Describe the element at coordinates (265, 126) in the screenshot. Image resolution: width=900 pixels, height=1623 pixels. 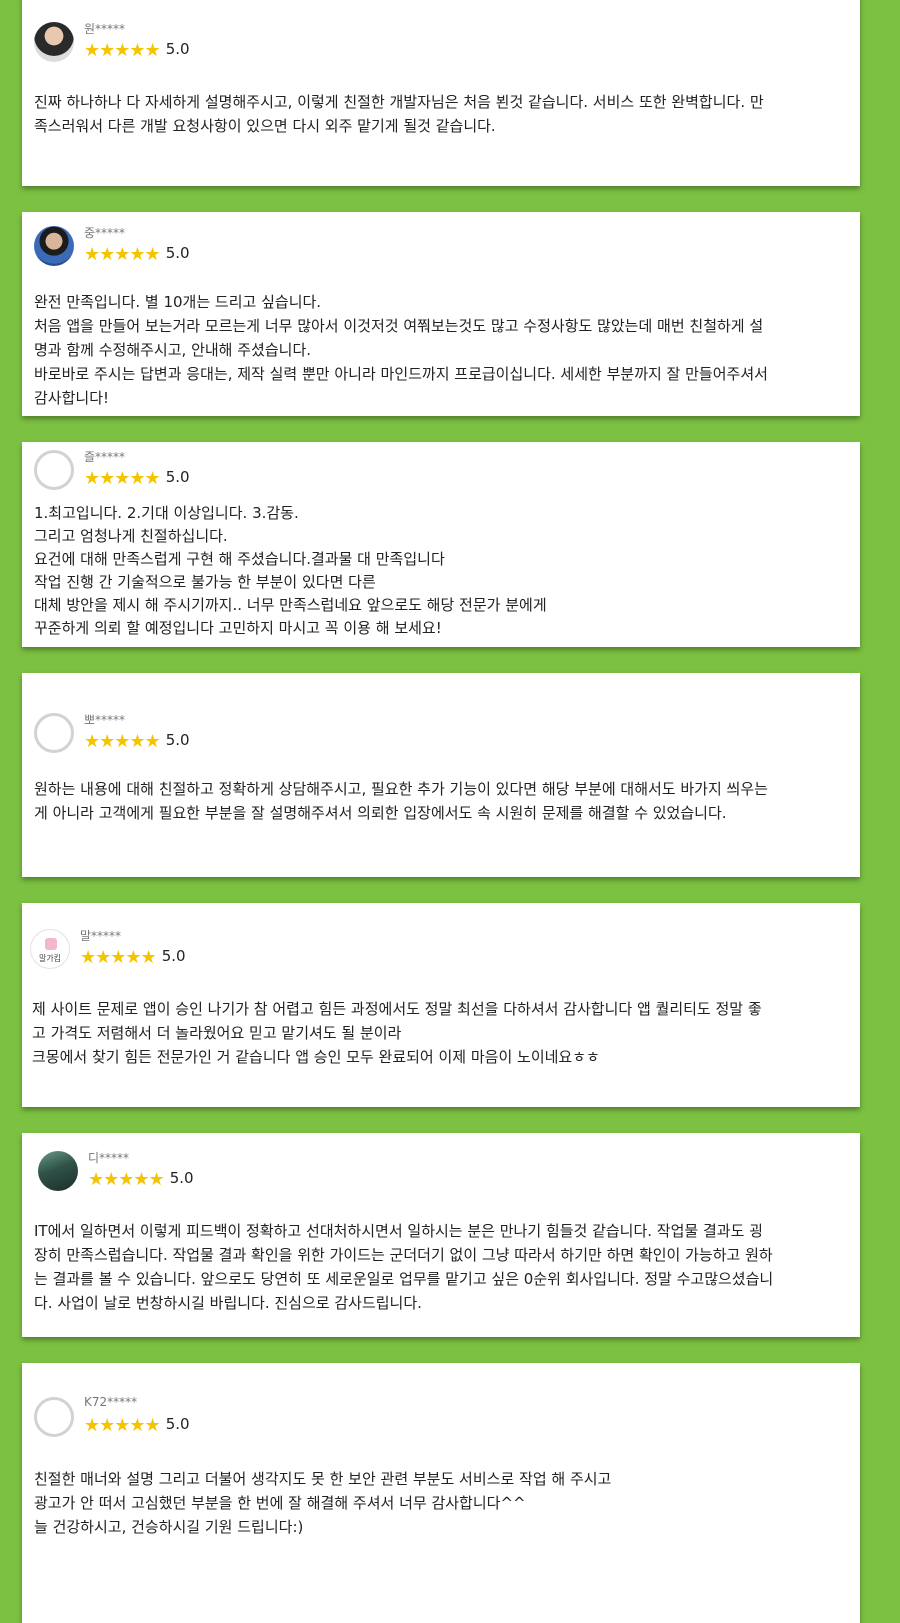
I see `review-line: 족스러워서 다른 개발 요청사항이 있으면 다시 외주 맡기게 될것 같습니다.` at that location.